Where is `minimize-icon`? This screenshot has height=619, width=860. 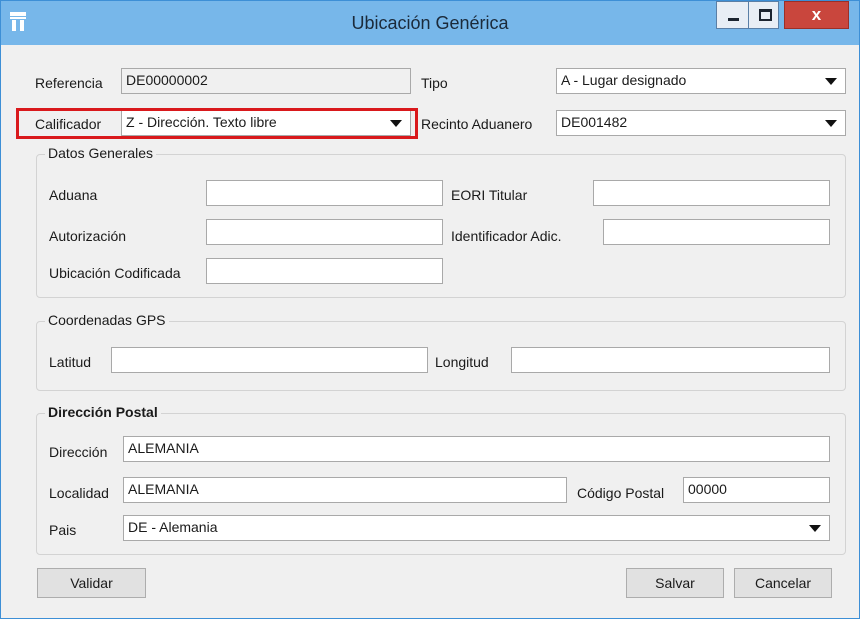 minimize-icon is located at coordinates (733, 19).